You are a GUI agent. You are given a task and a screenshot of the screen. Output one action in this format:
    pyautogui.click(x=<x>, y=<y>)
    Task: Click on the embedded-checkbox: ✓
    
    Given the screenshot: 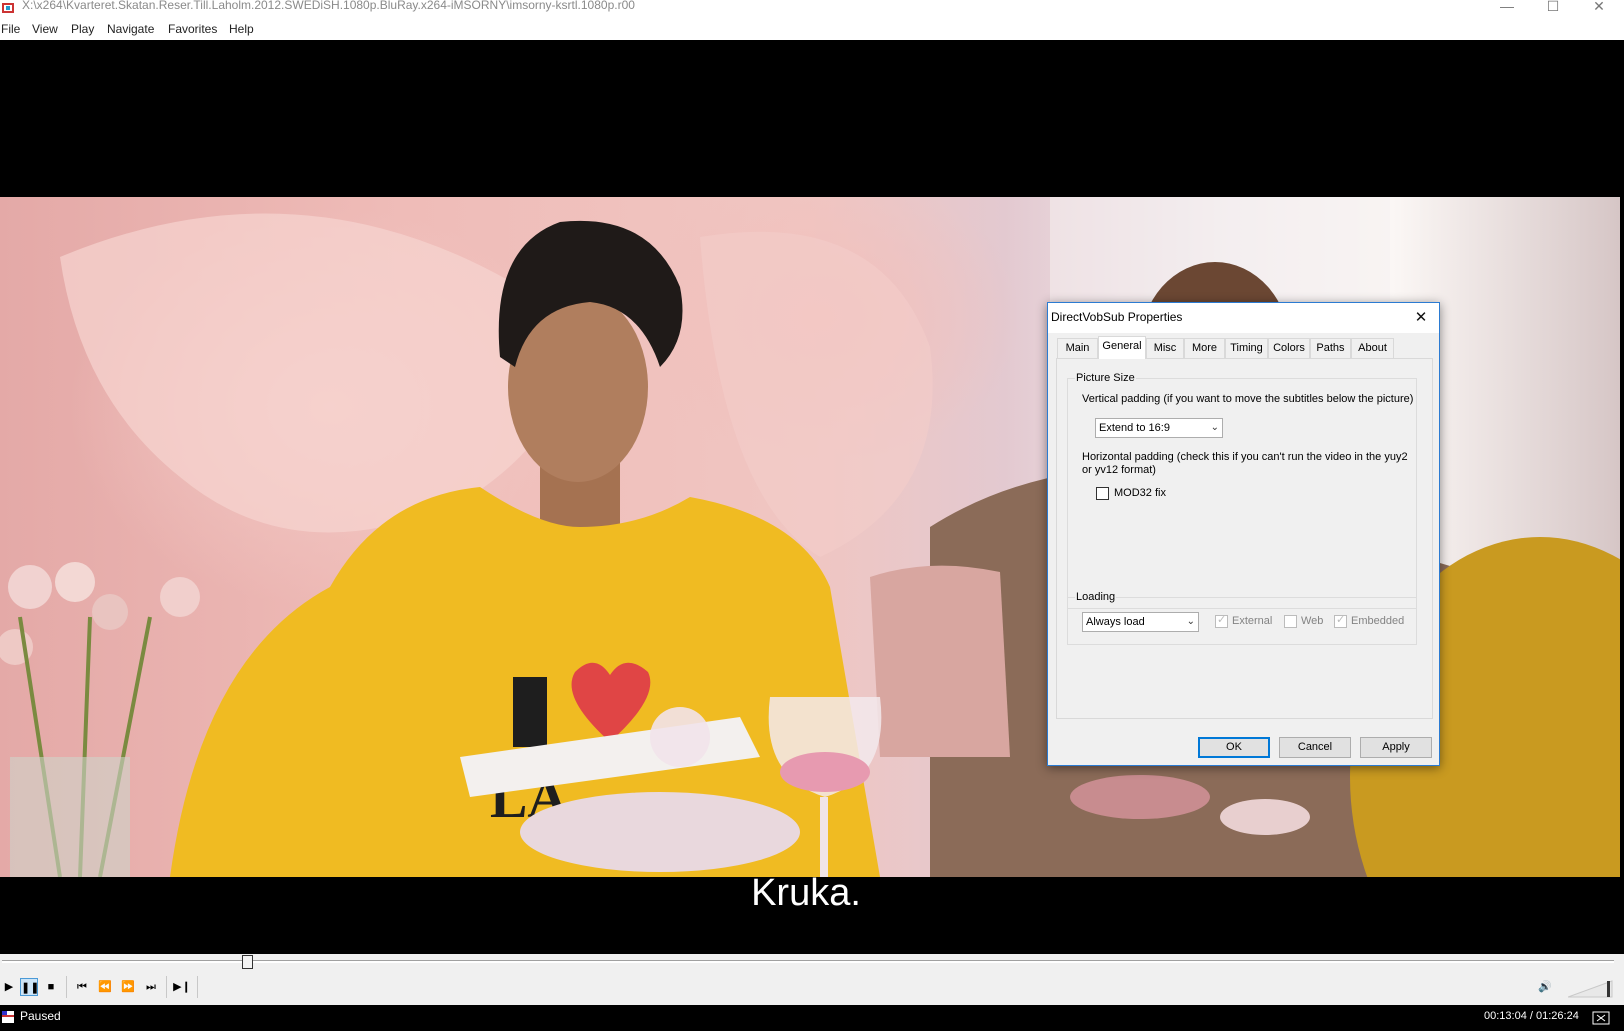 What is the action you would take?
    pyautogui.click(x=1340, y=621)
    